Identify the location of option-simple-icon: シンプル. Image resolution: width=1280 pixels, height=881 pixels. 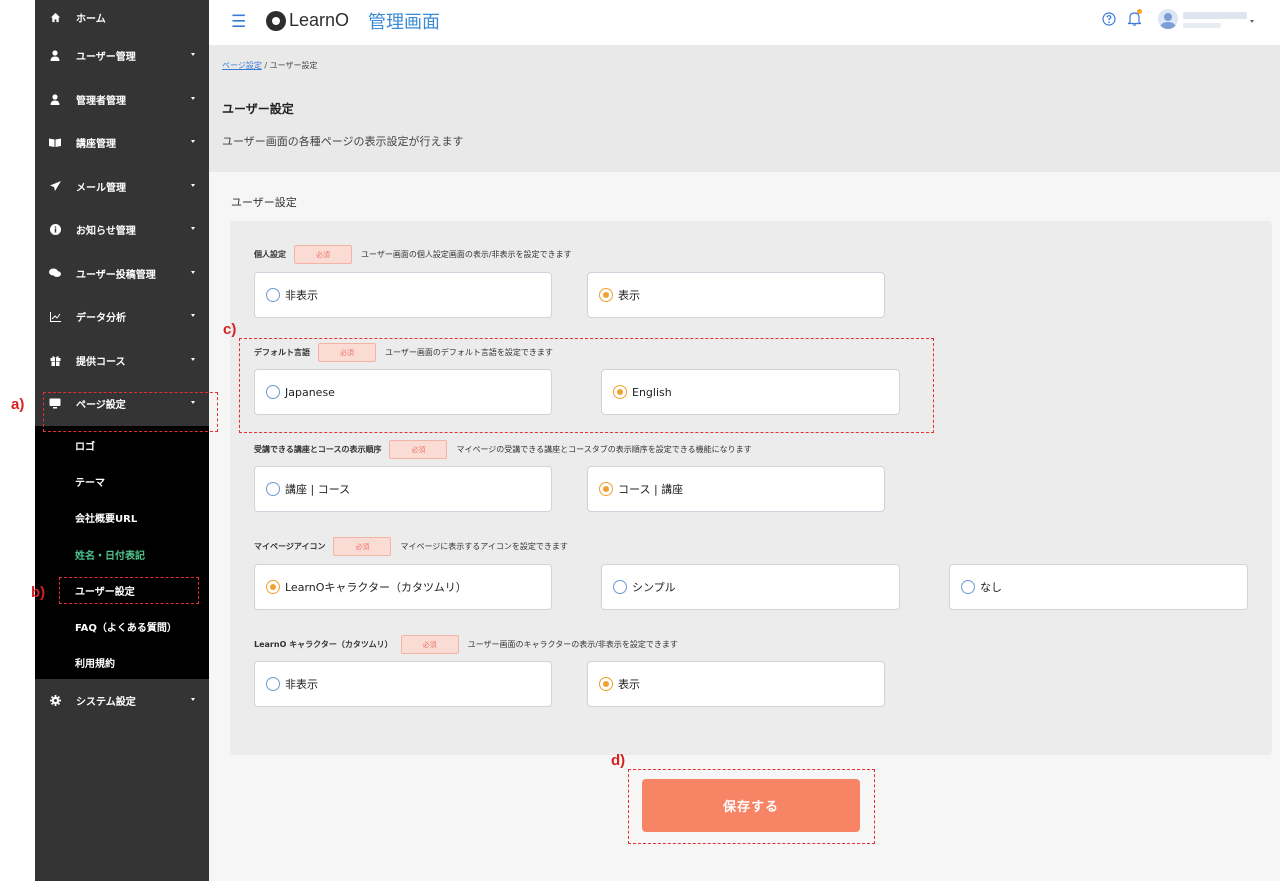
(750, 587).